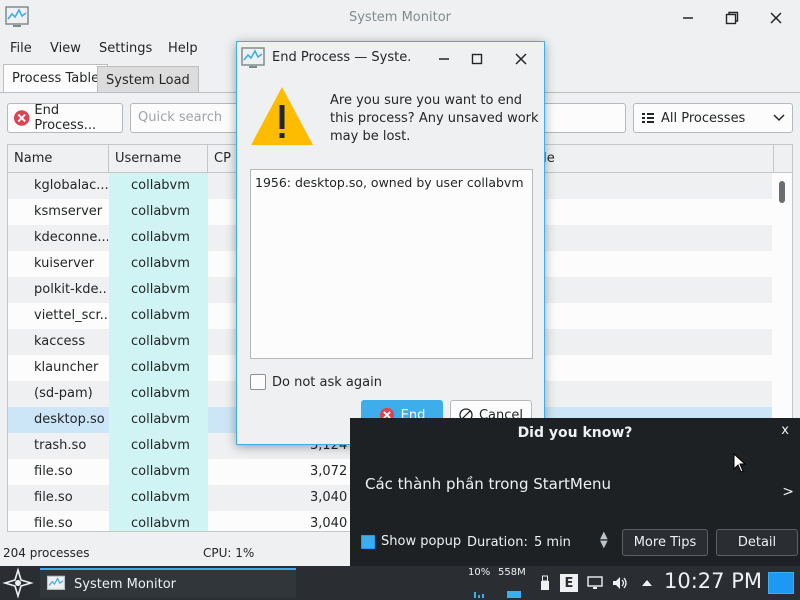 This screenshot has height=600, width=800. What do you see at coordinates (512, 572) in the screenshot?
I see `memory-monitor-readout: 558M` at bounding box center [512, 572].